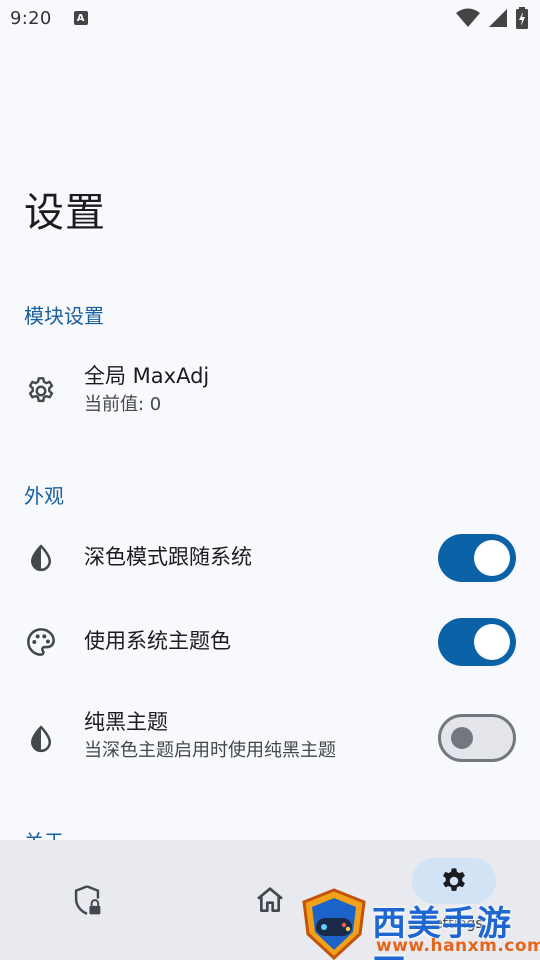 This screenshot has height=960, width=540. I want to click on wifi-icon, so click(468, 17).